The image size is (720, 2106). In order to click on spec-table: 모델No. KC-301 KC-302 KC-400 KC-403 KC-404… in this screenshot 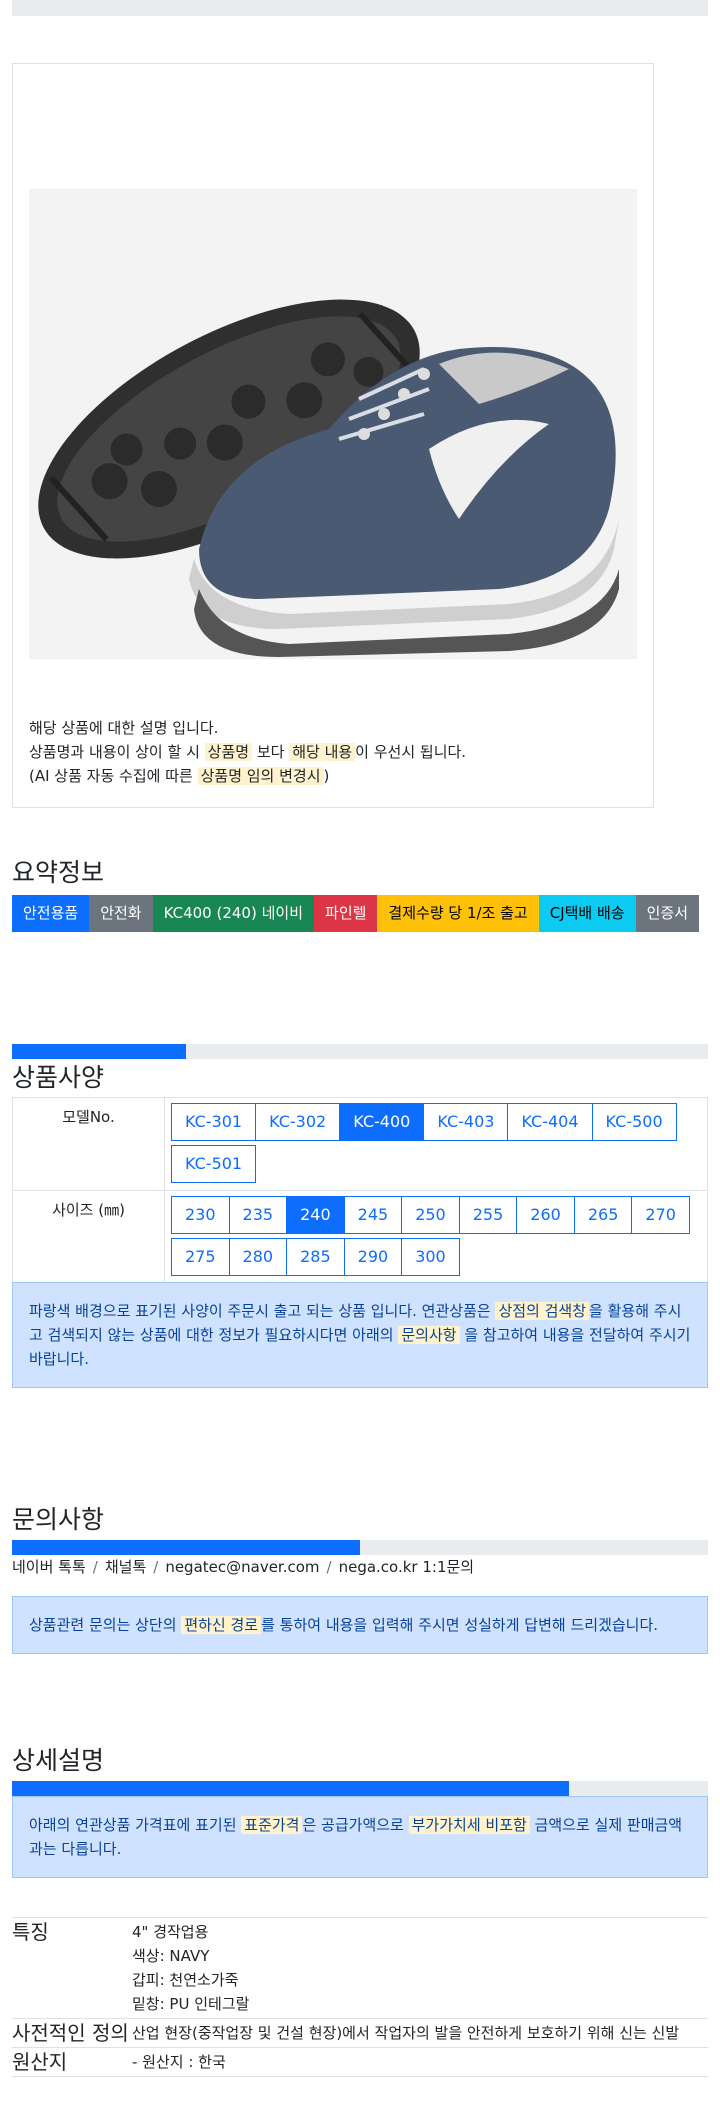, I will do `click(360, 1190)`.